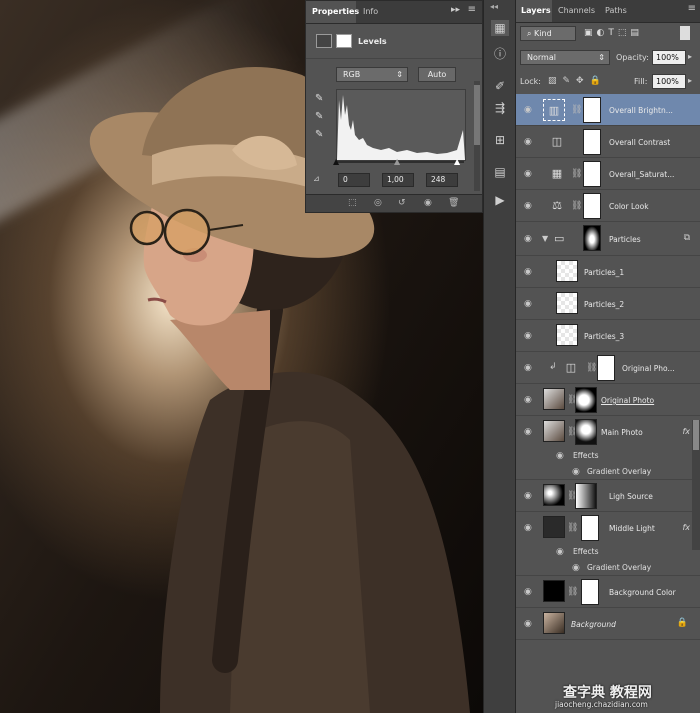  What do you see at coordinates (627, 400) in the screenshot?
I see `layer-name: Original Photo` at bounding box center [627, 400].